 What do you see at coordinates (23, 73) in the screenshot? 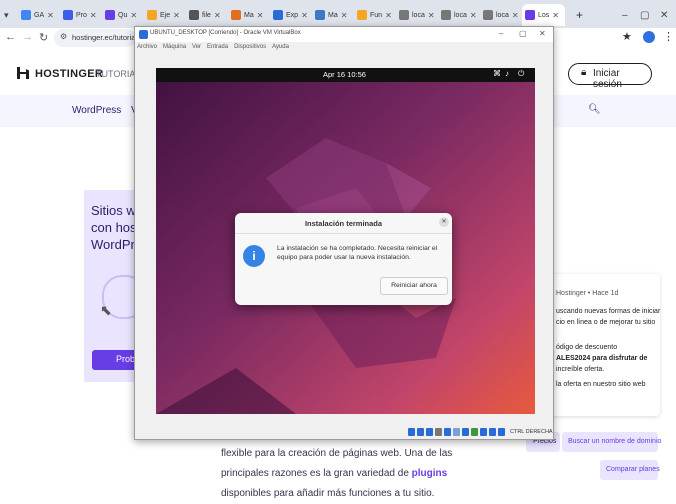
I see `hostinger-logo-icon` at bounding box center [23, 73].